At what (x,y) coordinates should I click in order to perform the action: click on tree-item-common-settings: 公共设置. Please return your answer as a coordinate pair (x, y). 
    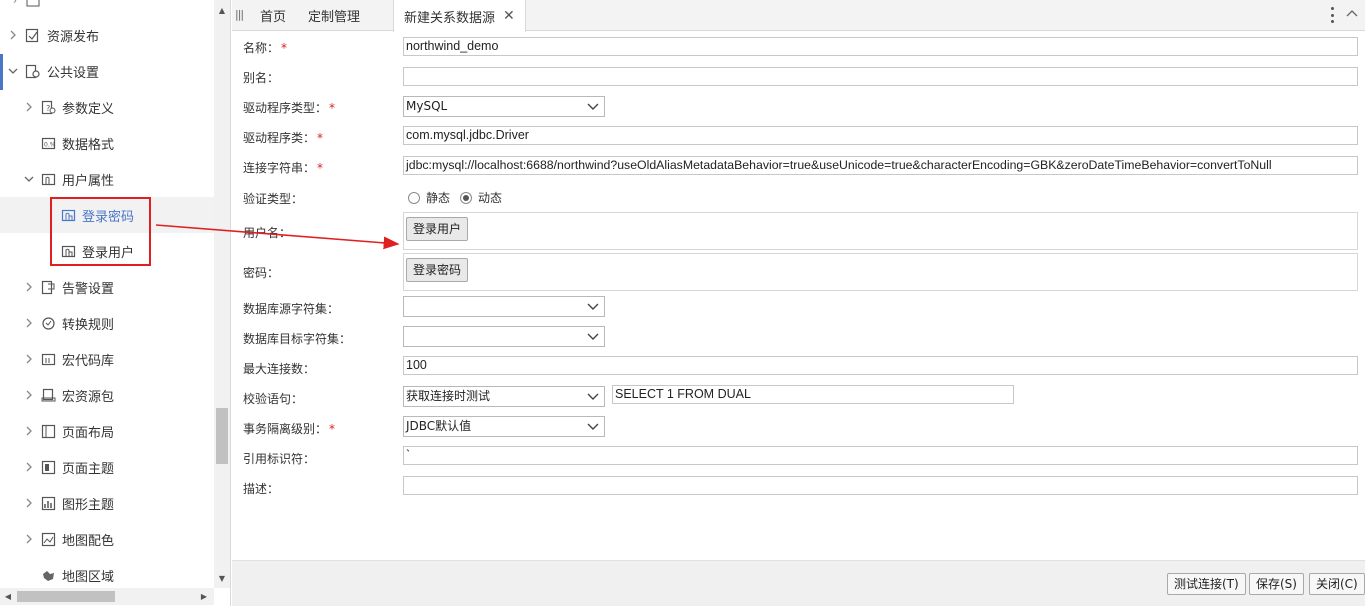
    Looking at the image, I should click on (107, 71).